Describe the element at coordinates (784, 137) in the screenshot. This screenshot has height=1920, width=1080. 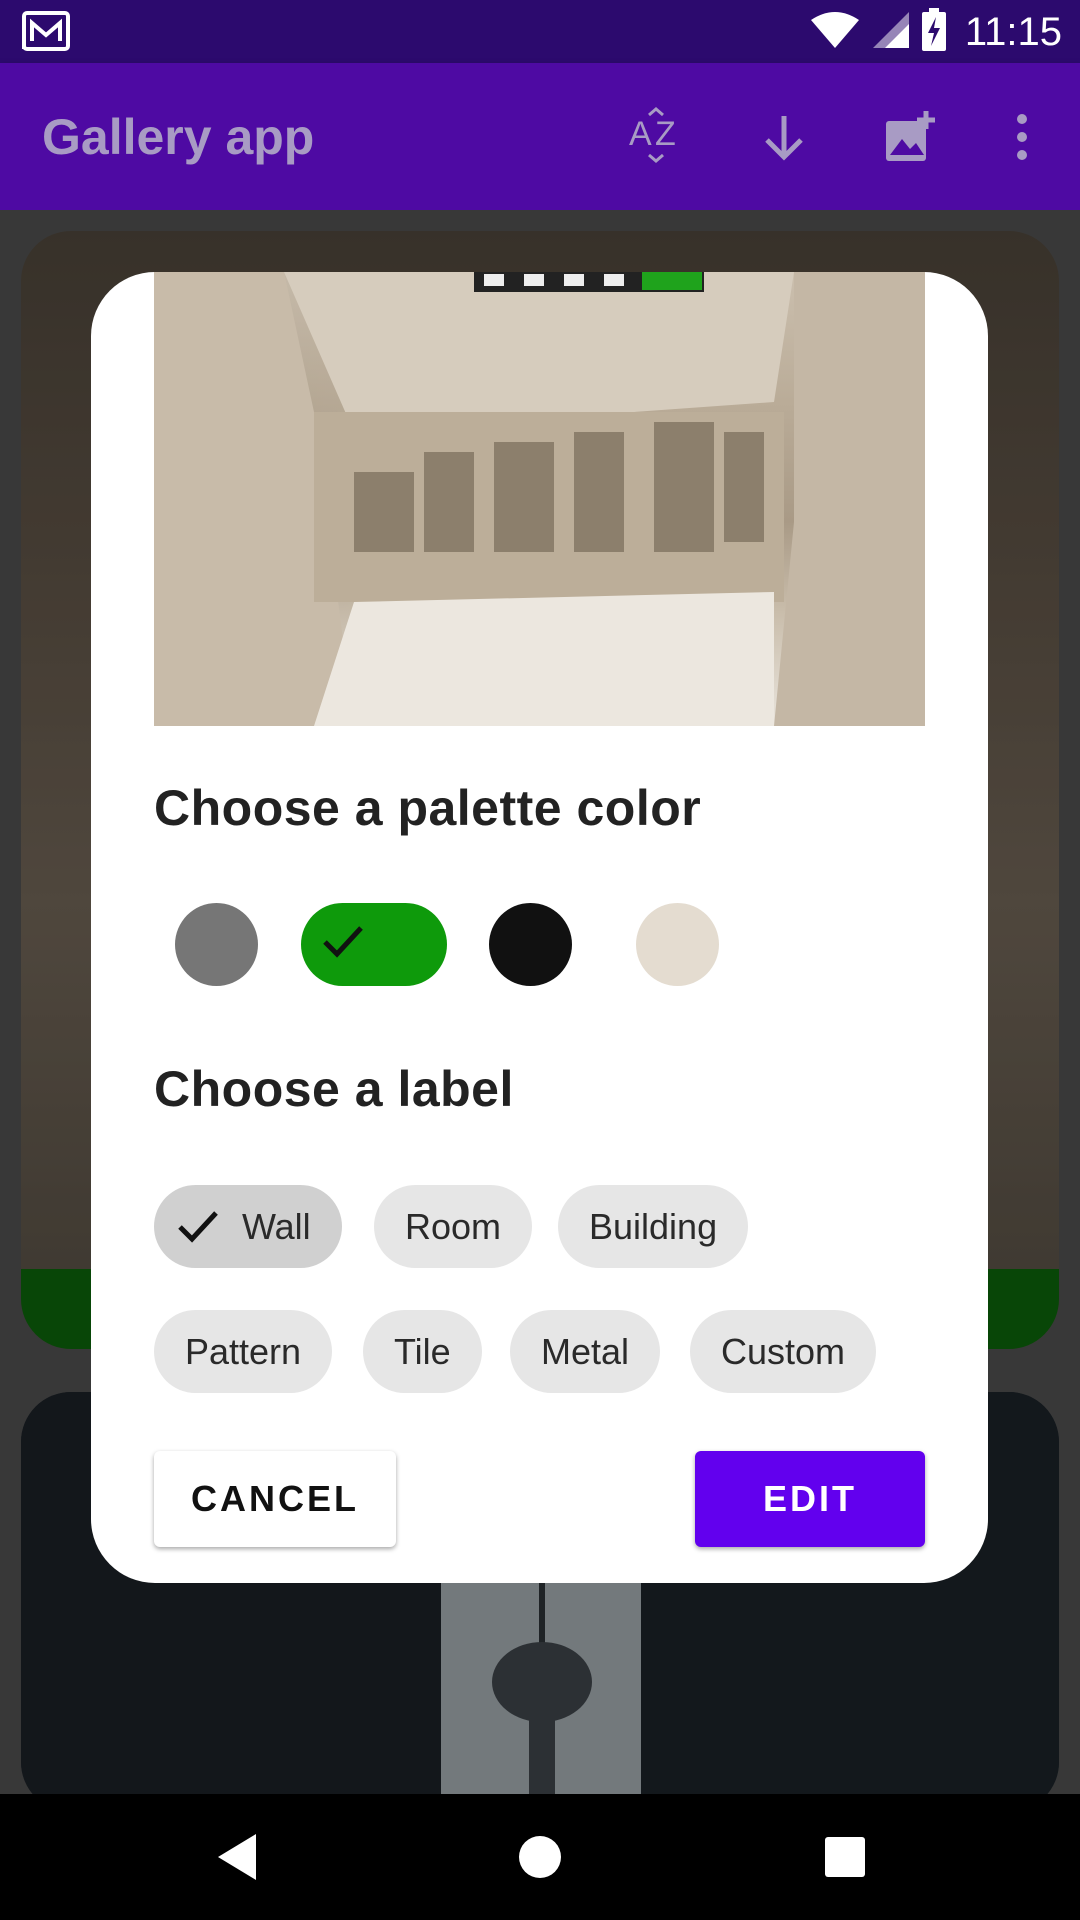
I see `download-icon` at that location.